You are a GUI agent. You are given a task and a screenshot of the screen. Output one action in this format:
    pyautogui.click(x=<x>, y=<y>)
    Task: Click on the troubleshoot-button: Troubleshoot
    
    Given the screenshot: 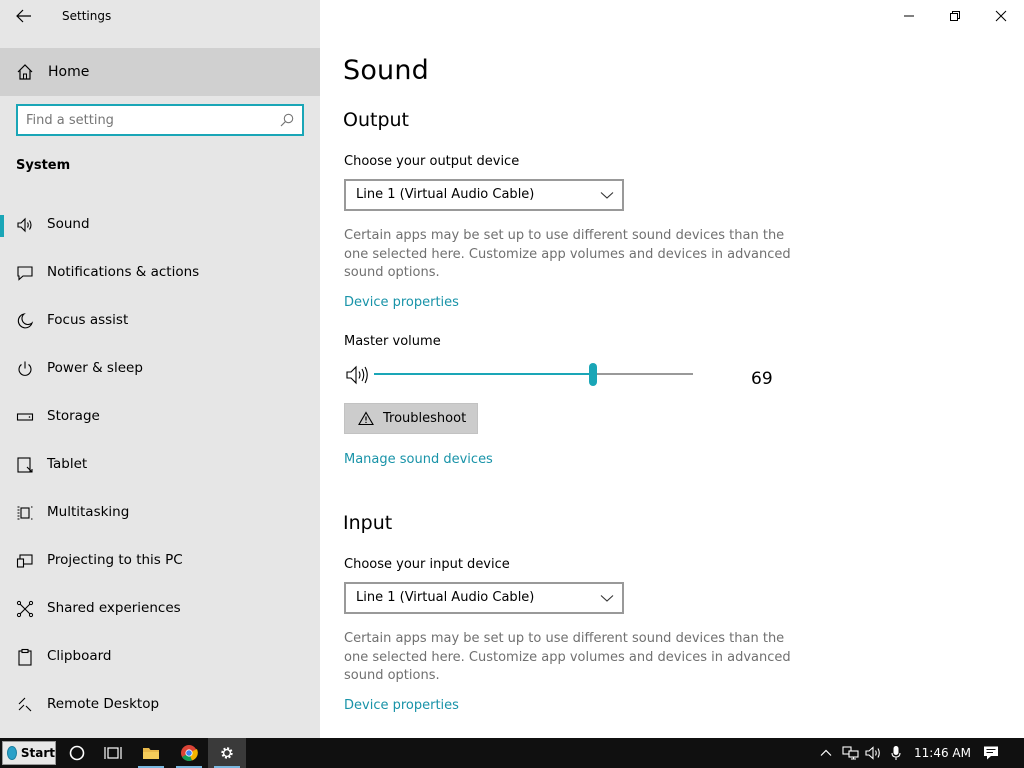 What is the action you would take?
    pyautogui.click(x=411, y=418)
    